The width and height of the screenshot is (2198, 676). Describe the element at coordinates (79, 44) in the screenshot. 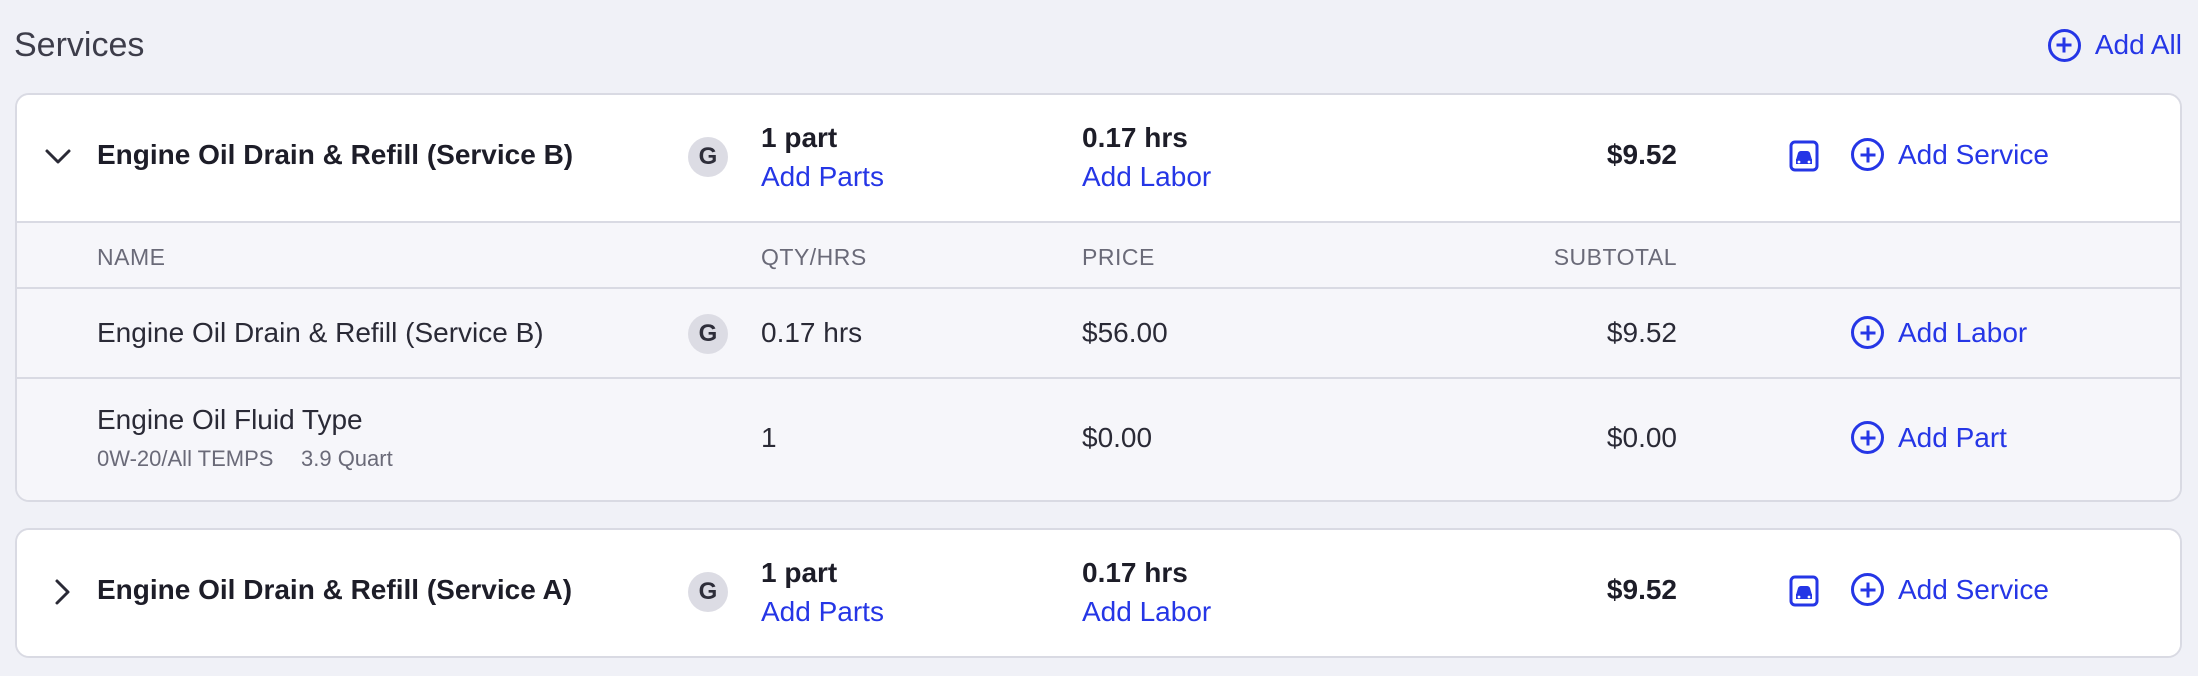

I see `page-title: Services` at that location.